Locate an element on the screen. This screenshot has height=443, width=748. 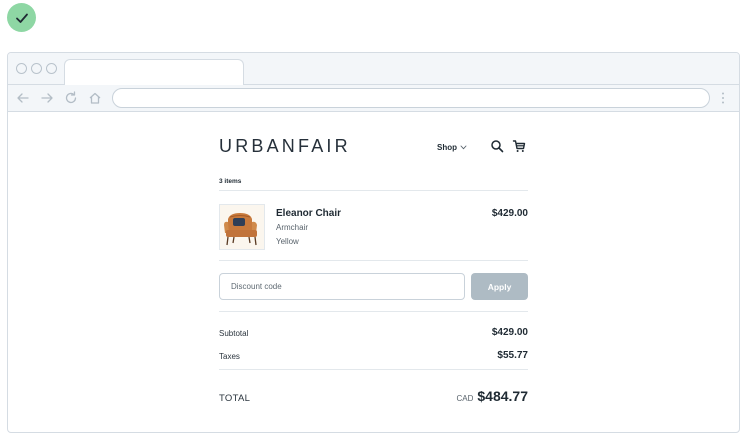
search-icon is located at coordinates (497, 146).